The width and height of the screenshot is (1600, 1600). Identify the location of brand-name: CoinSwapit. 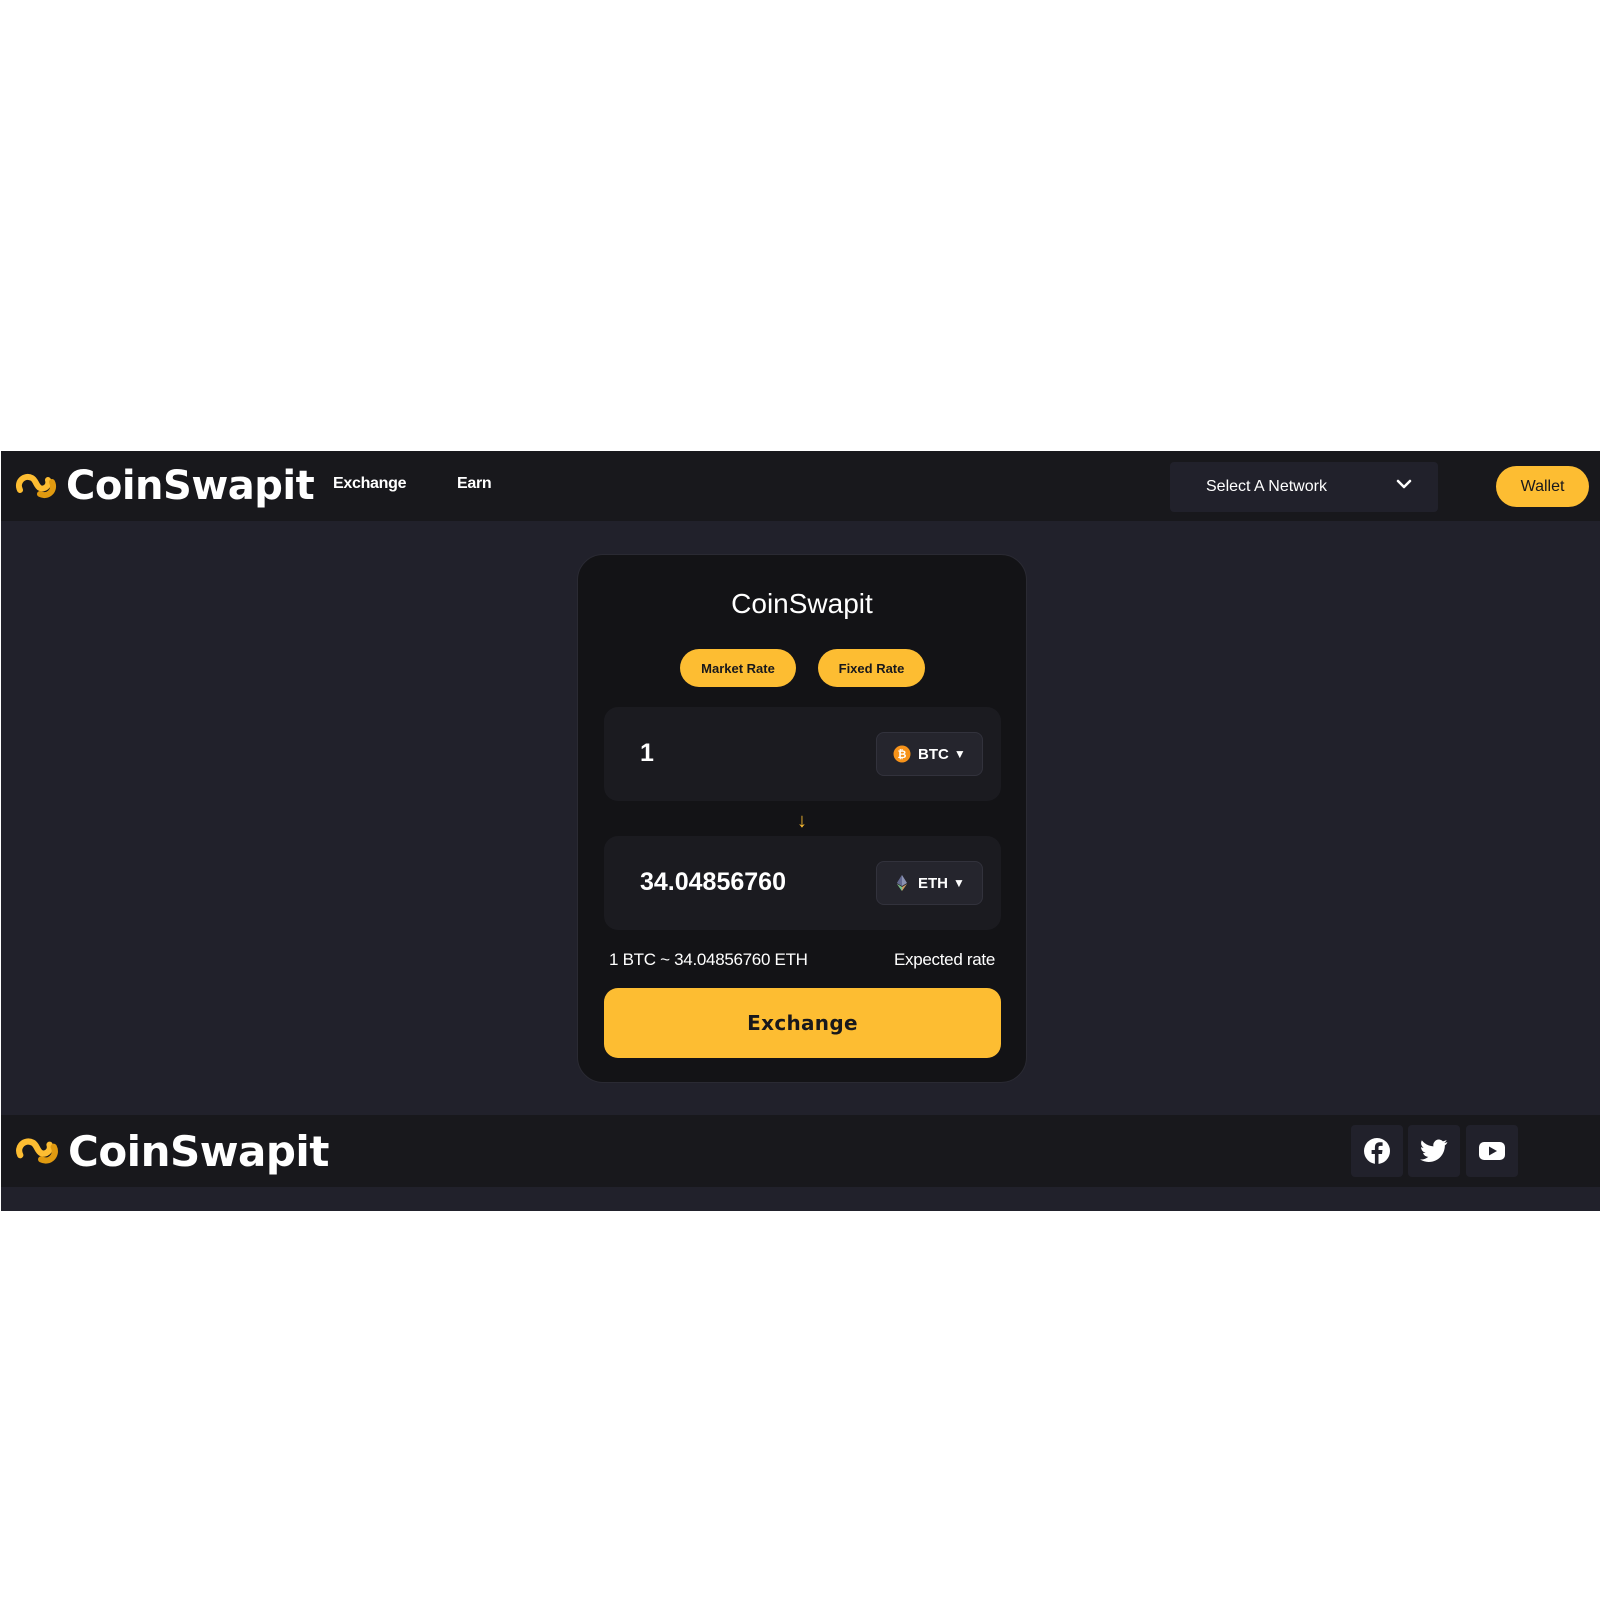
(190, 486).